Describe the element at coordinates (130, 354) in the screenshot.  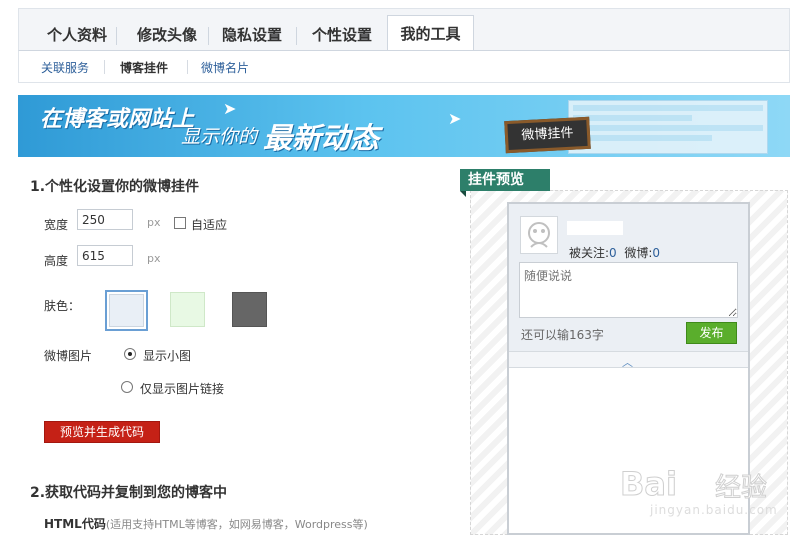
I see `show-thumbnail-radio` at that location.